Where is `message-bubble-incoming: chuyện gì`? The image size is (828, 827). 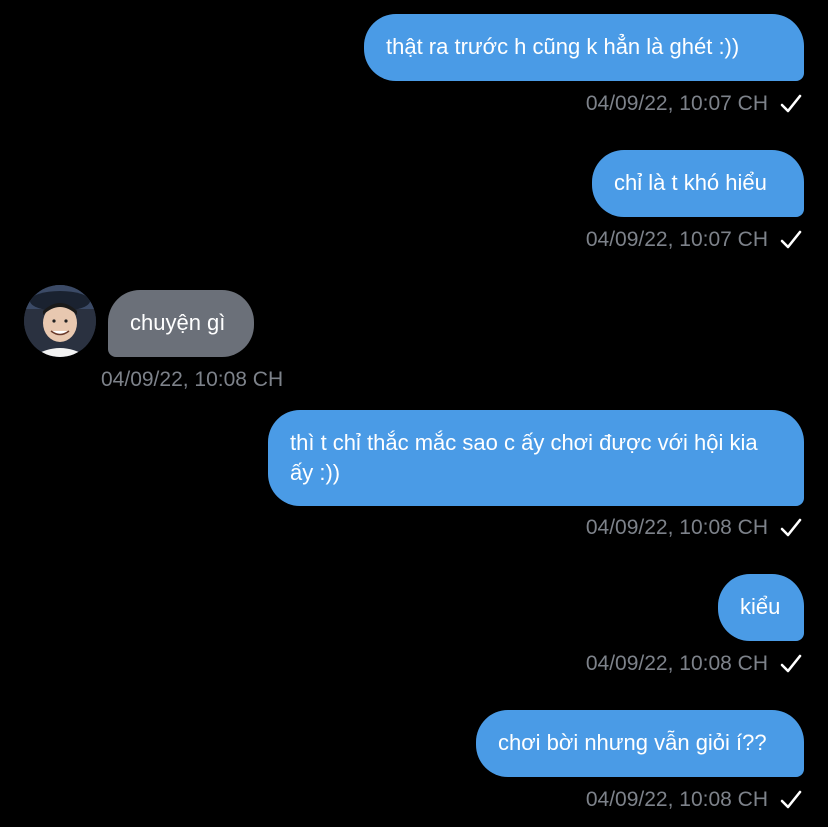
message-bubble-incoming: chuyện gì is located at coordinates (181, 323).